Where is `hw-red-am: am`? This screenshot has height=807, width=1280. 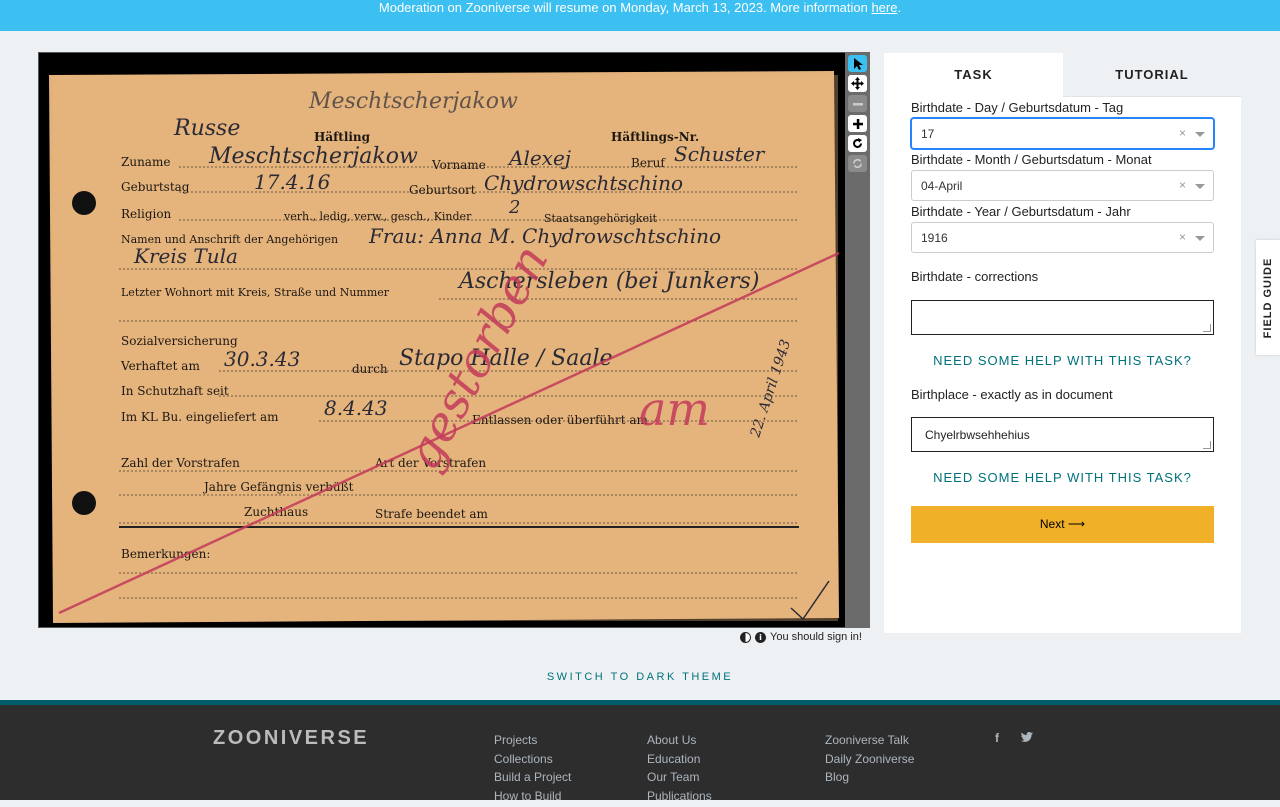 hw-red-am: am is located at coordinates (674, 409).